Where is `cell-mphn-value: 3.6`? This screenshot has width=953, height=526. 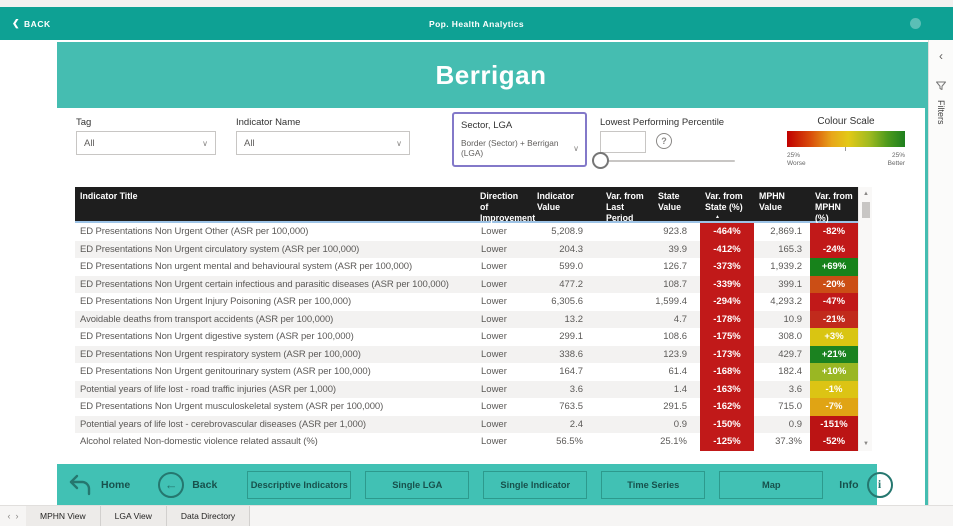
cell-mphn-value: 3.6 is located at coordinates (795, 389).